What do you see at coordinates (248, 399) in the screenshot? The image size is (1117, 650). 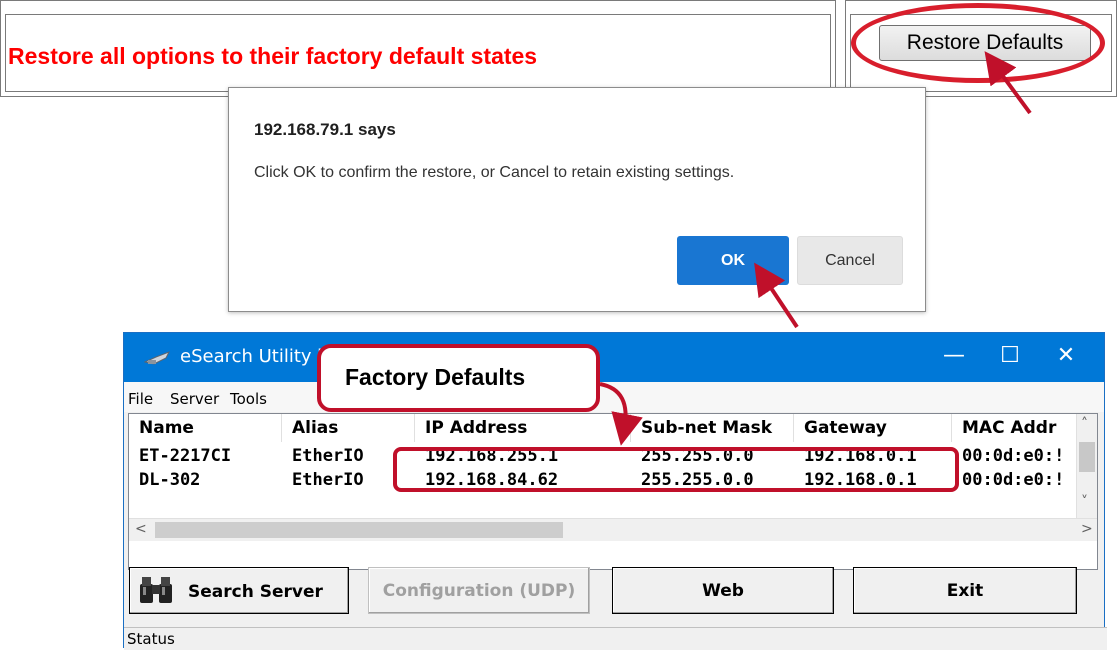 I see `menu-tools: Tools` at bounding box center [248, 399].